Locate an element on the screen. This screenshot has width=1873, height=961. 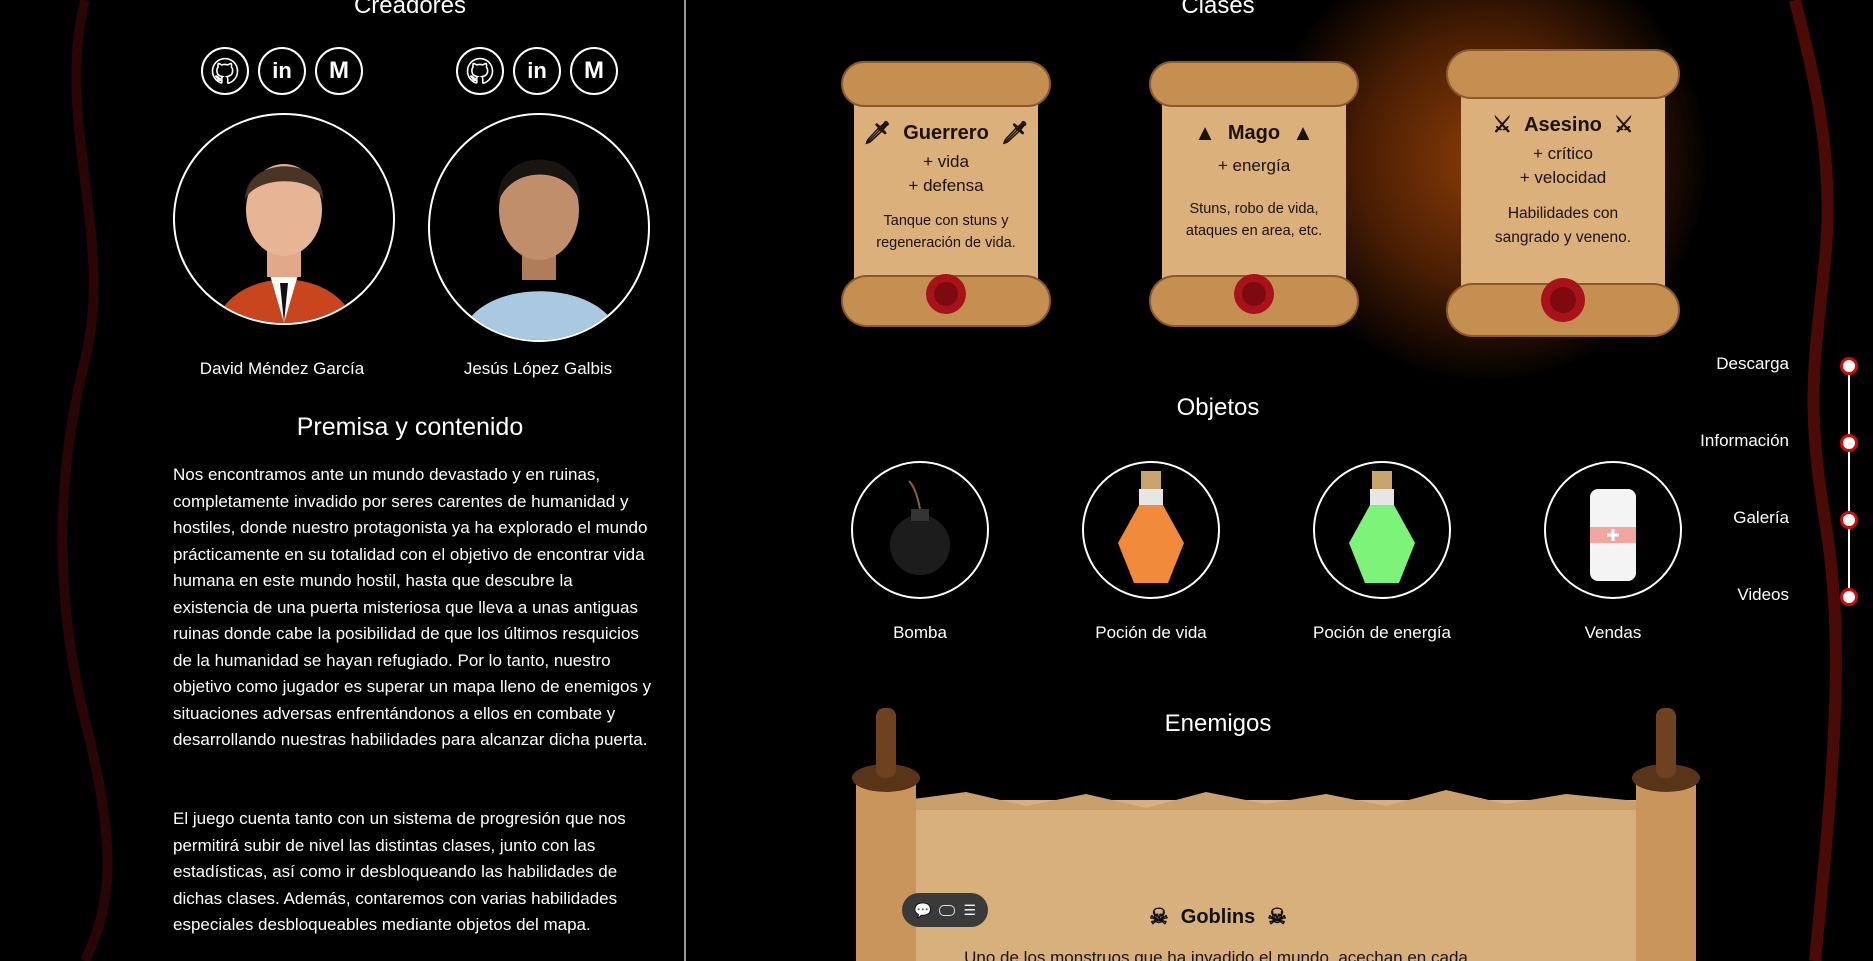
toggle-icon is located at coordinates (947, 910).